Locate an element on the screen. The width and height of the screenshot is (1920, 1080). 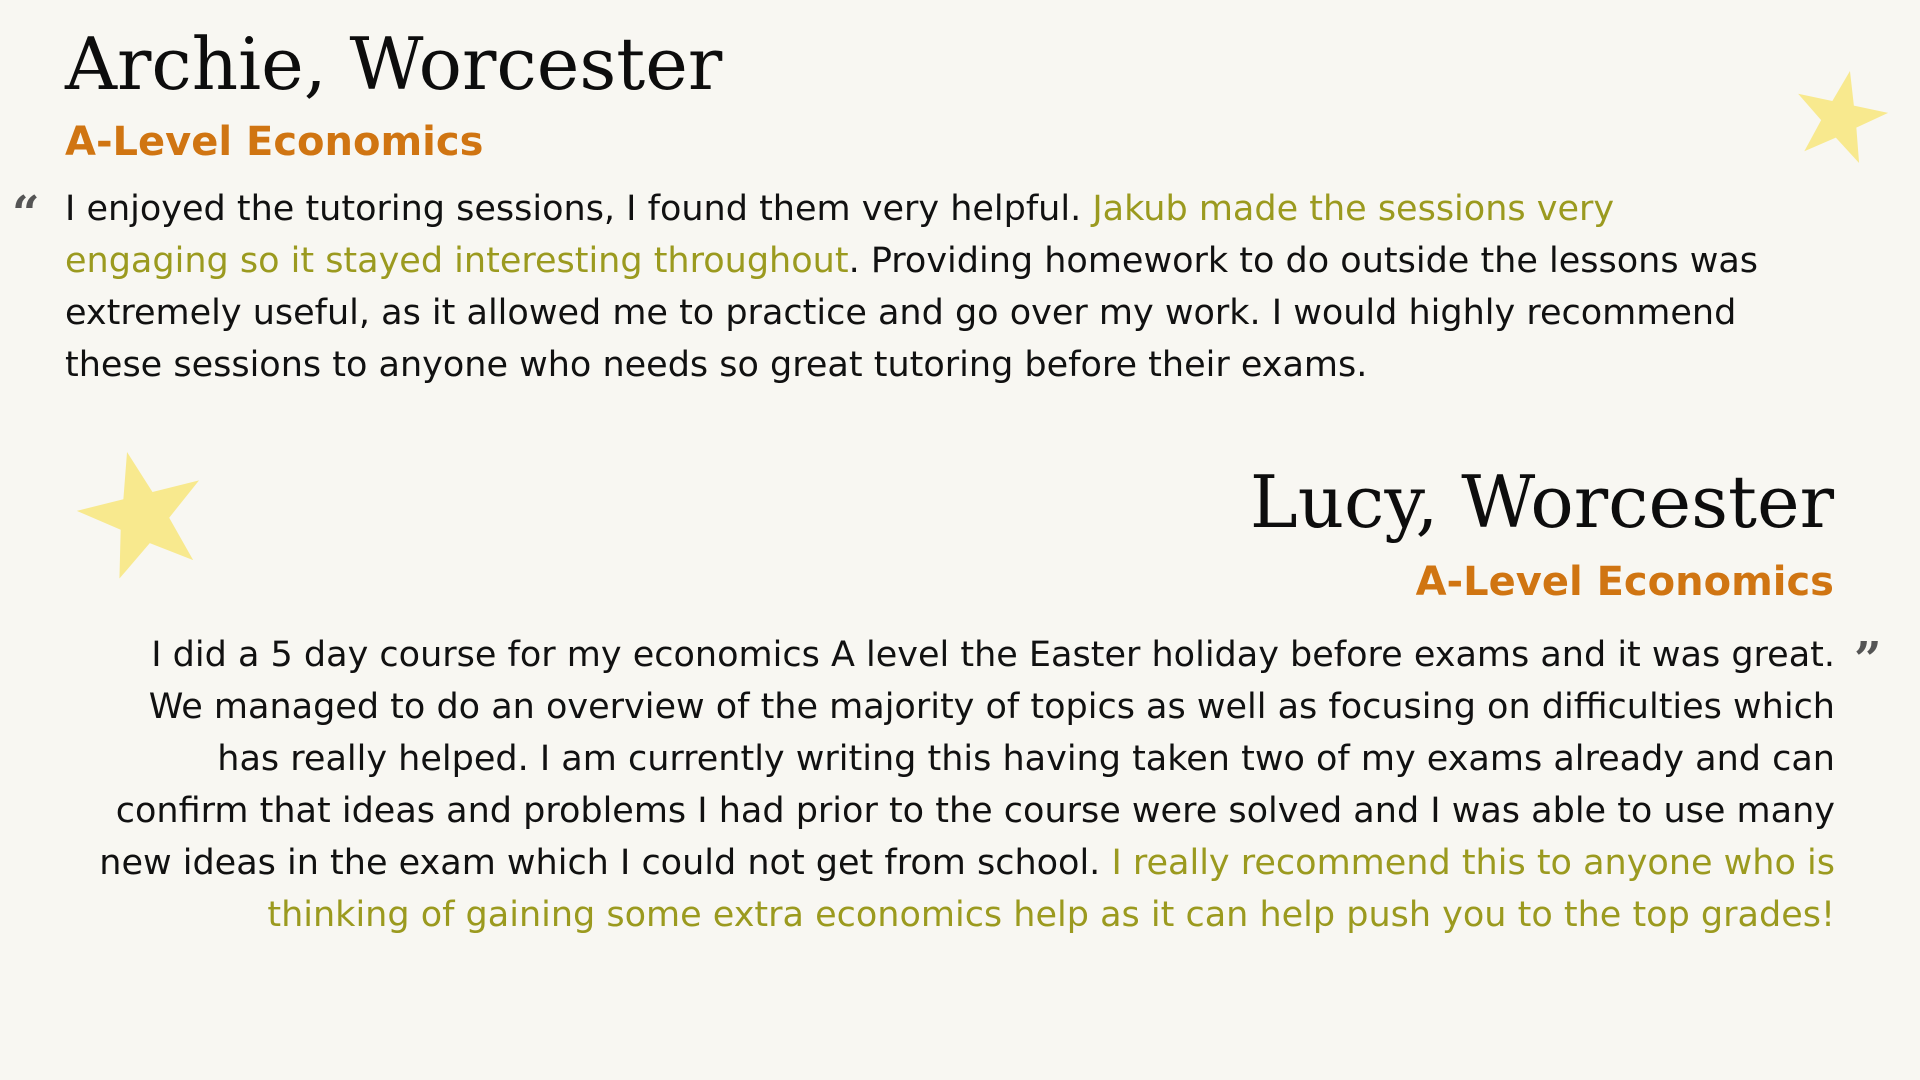
close-quote-icon: ” is located at coordinates (1868, 660).